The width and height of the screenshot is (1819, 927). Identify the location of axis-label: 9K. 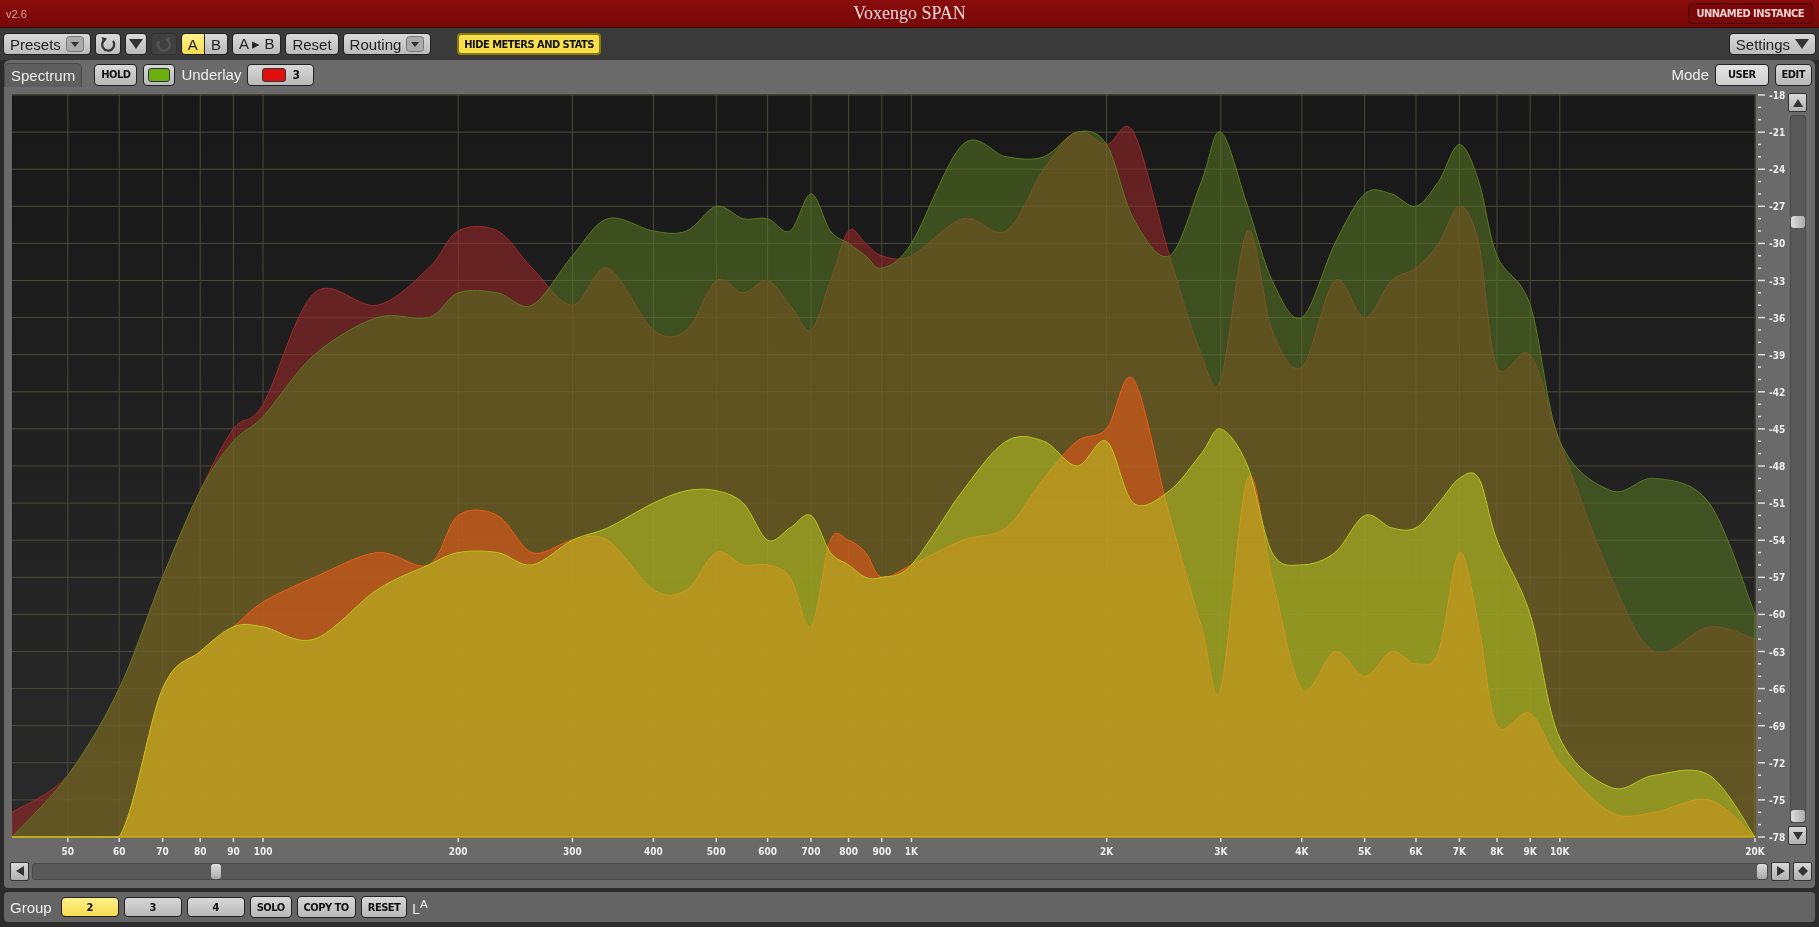
(1530, 851).